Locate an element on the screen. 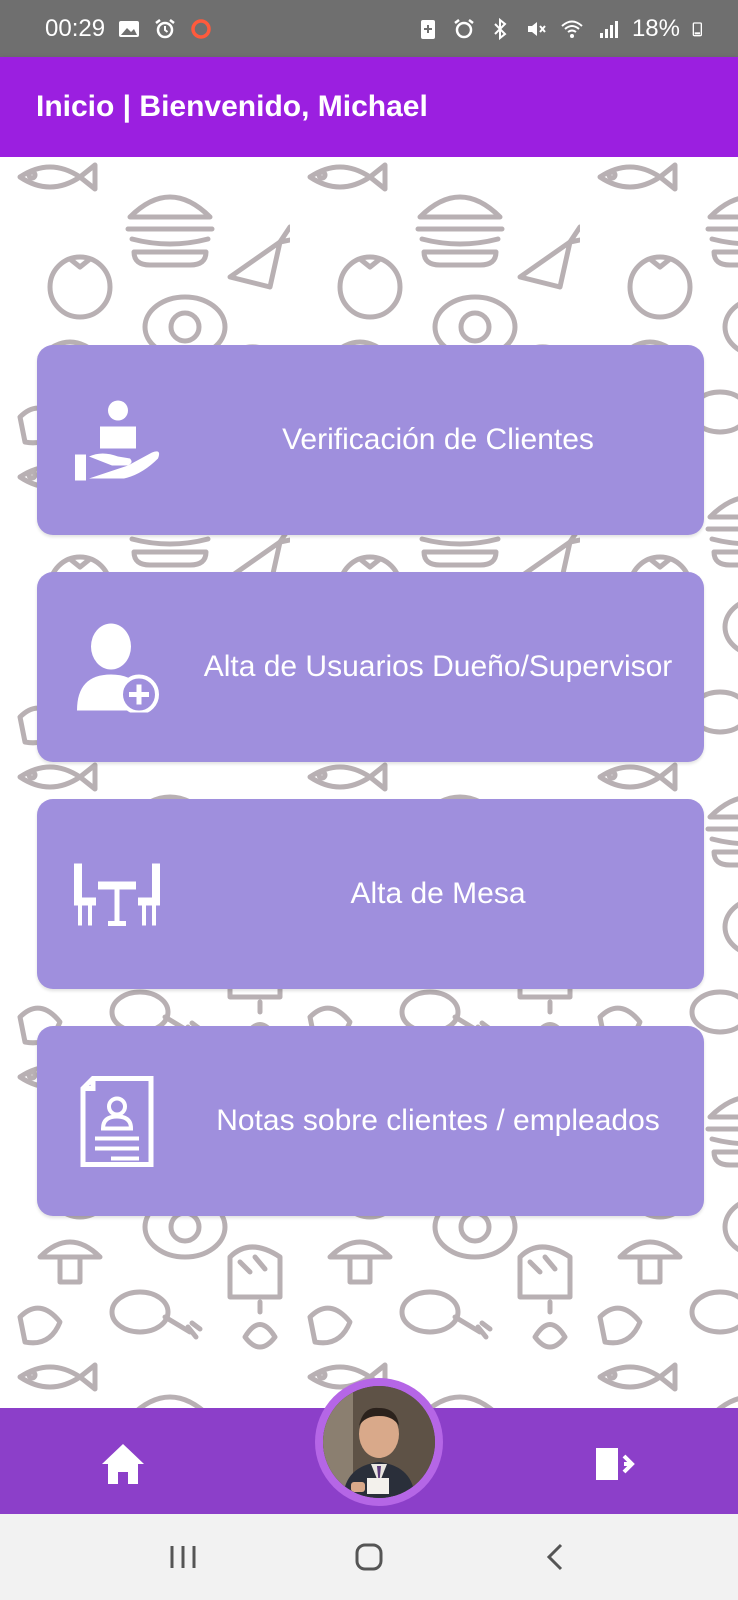 This screenshot has height=1600, width=738. avatar-photo is located at coordinates (379, 1442).